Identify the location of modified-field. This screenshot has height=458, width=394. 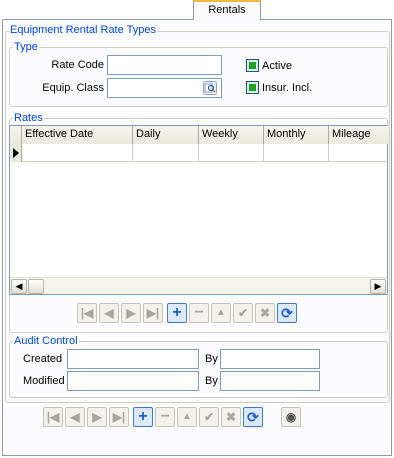
(133, 381).